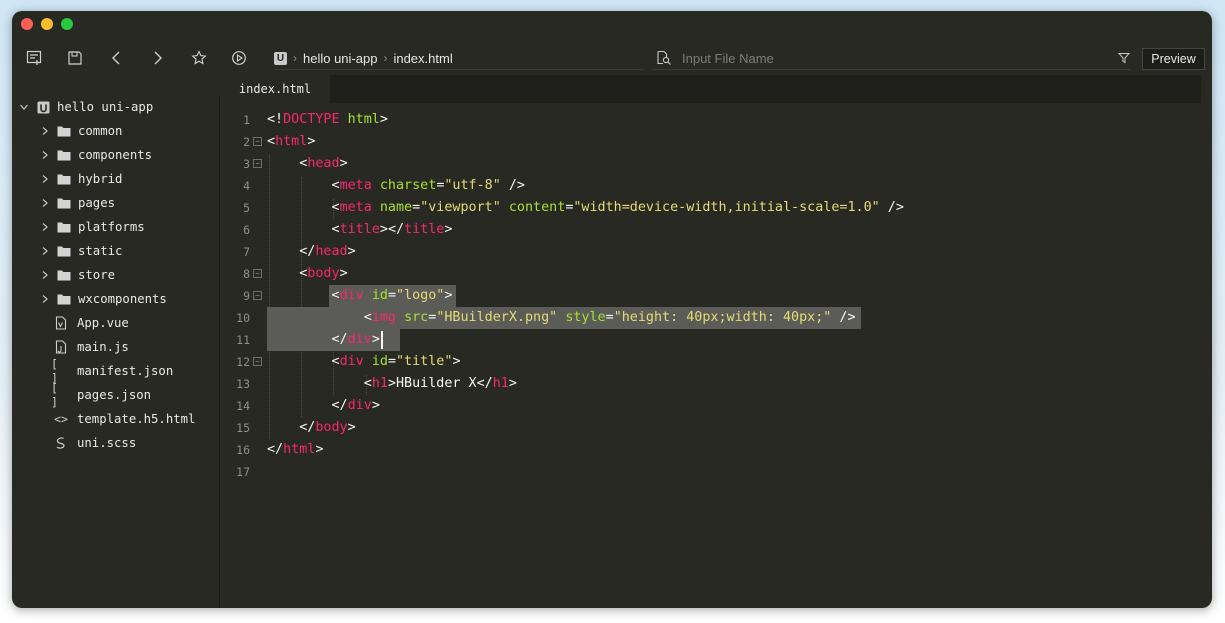  I want to click on code-line: 6 <title></title>, so click(715, 230).